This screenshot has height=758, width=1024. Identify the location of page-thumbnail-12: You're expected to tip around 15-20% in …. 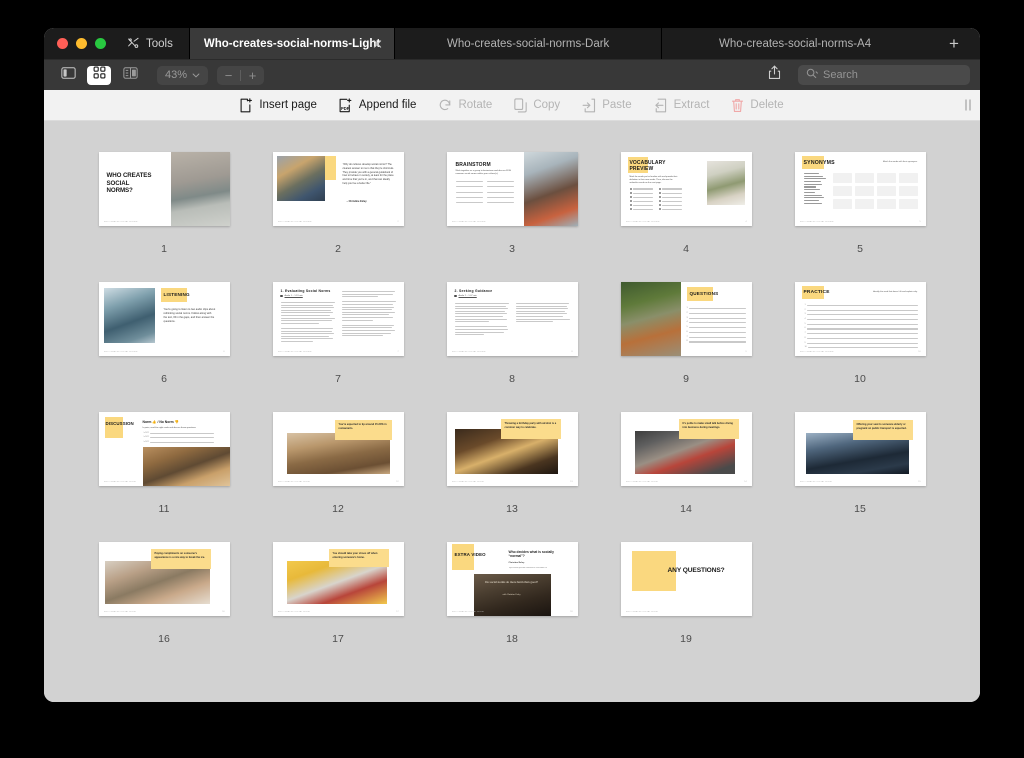
(338, 449).